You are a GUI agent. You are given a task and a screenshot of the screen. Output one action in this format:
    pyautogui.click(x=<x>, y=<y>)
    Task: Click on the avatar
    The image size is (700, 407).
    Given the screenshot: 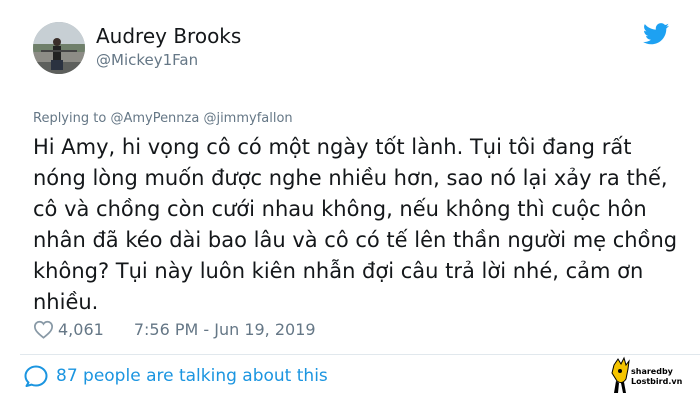 What is the action you would take?
    pyautogui.click(x=59, y=48)
    